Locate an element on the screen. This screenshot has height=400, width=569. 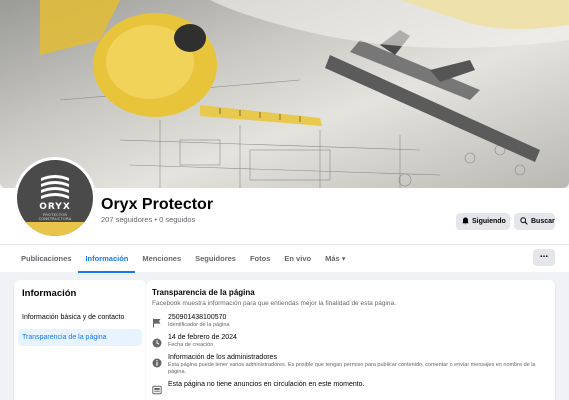
following-button: Siguiendo is located at coordinates (483, 221).